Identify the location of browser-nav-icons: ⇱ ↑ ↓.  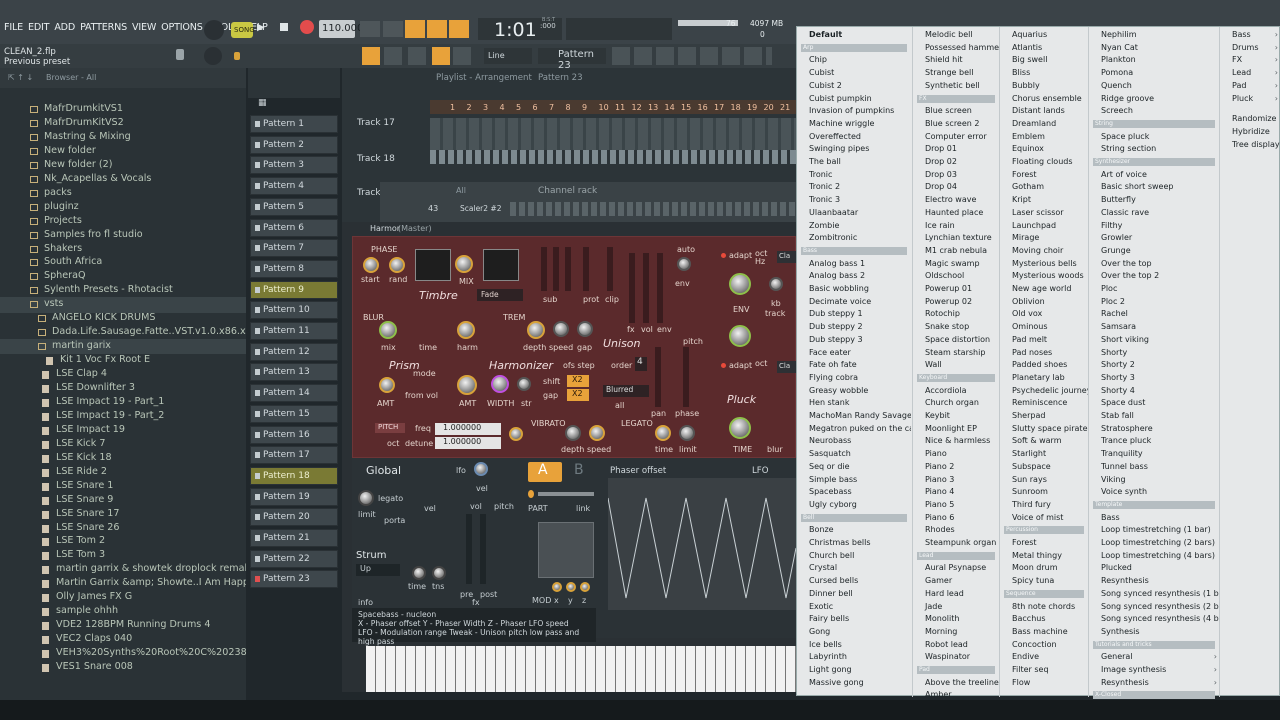
(20, 77).